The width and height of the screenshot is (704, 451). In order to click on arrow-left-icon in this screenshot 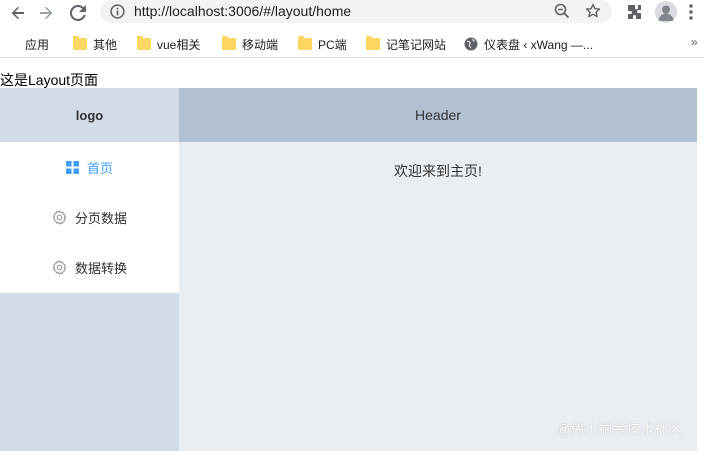, I will do `click(17, 13)`.